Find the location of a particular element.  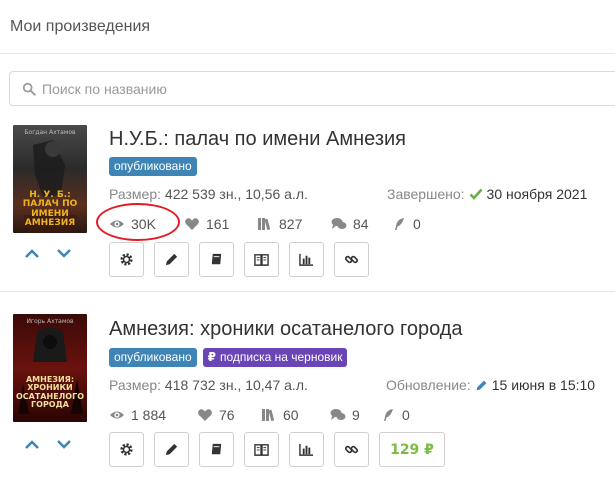

stat-comments: 9 is located at coordinates (355, 415).